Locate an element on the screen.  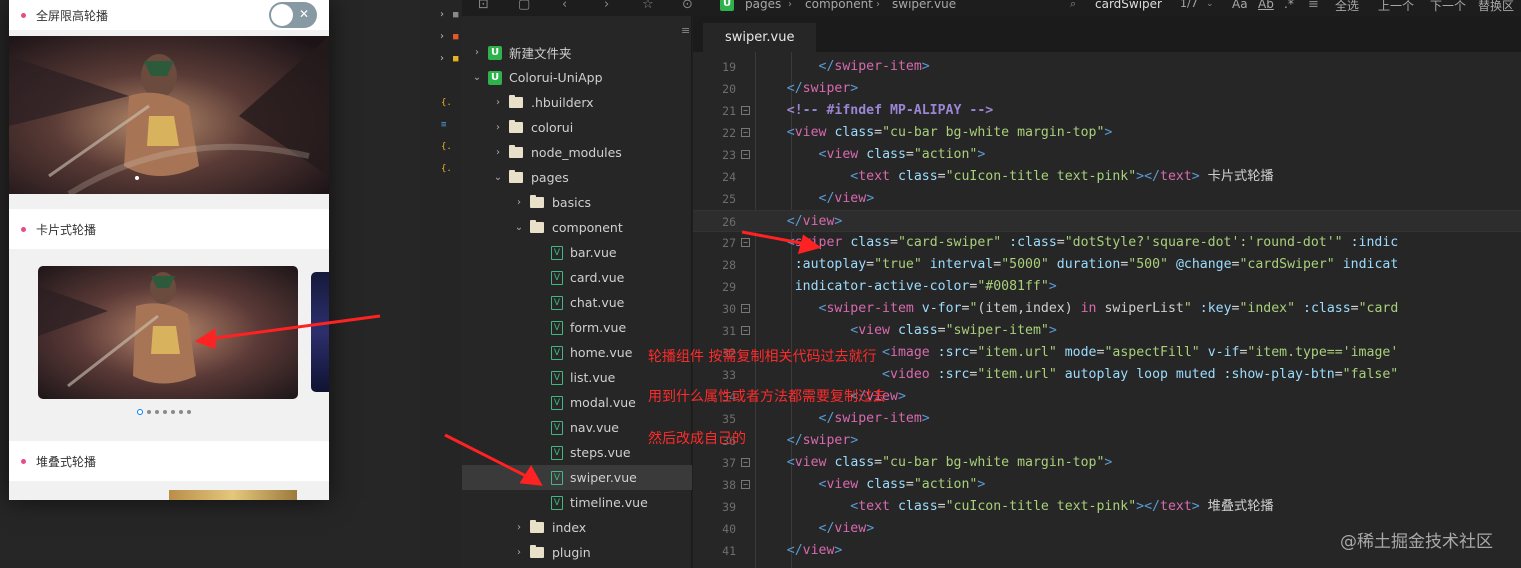
arrow-to-swiper-vue is located at coordinates (487, 456).